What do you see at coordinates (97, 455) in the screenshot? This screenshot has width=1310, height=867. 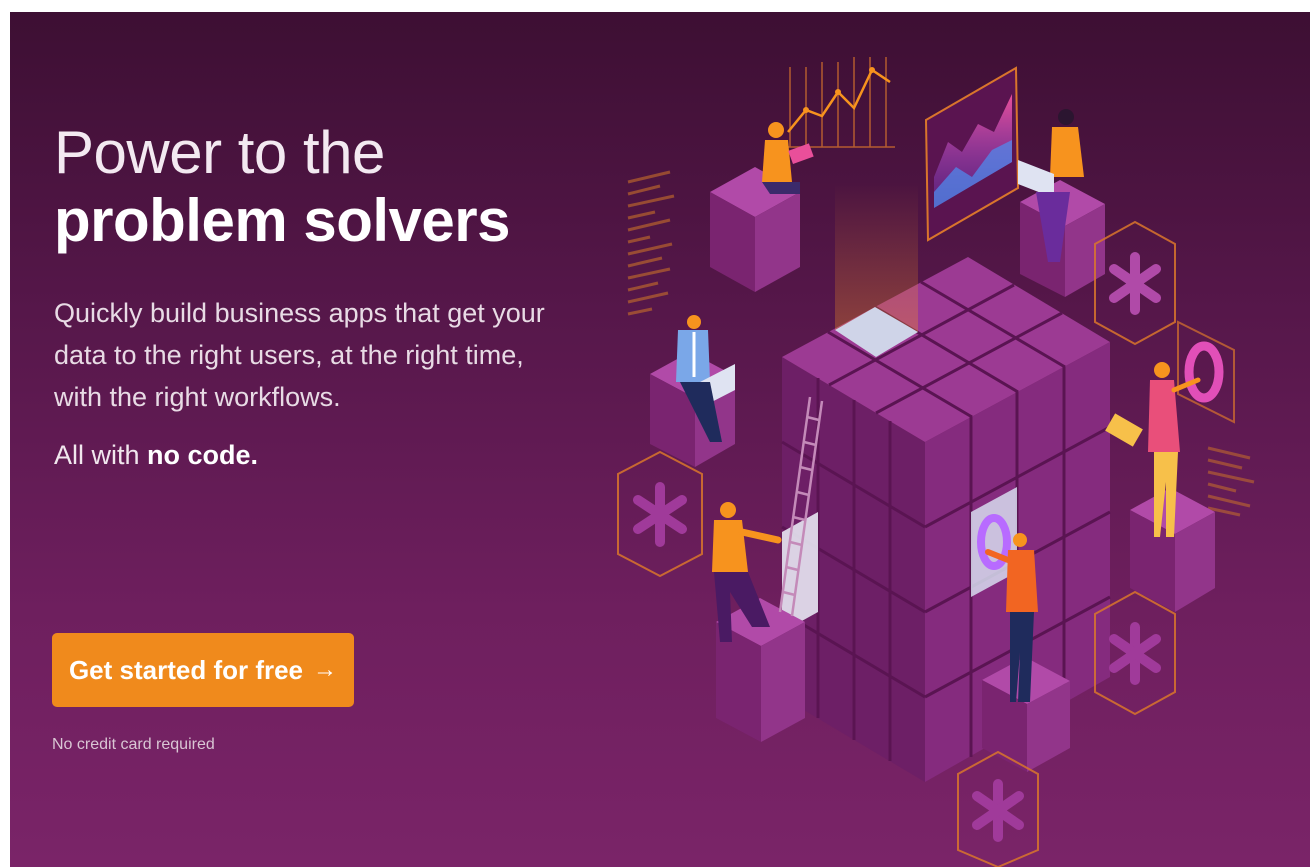 I see `no-code-prefix: All with` at bounding box center [97, 455].